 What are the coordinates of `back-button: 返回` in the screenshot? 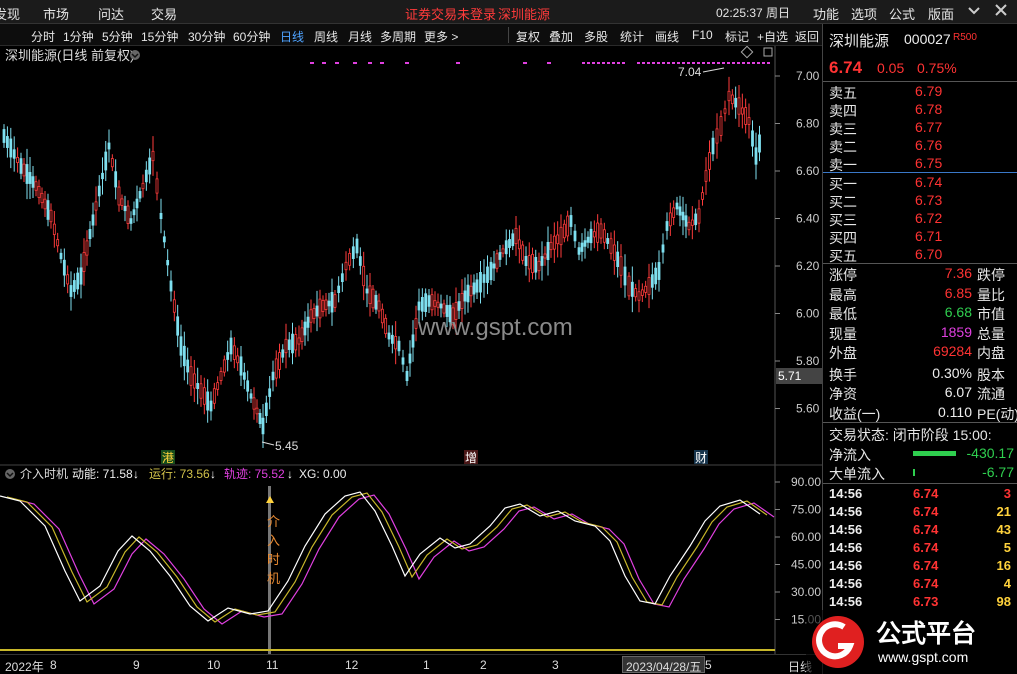 It's located at (807, 36).